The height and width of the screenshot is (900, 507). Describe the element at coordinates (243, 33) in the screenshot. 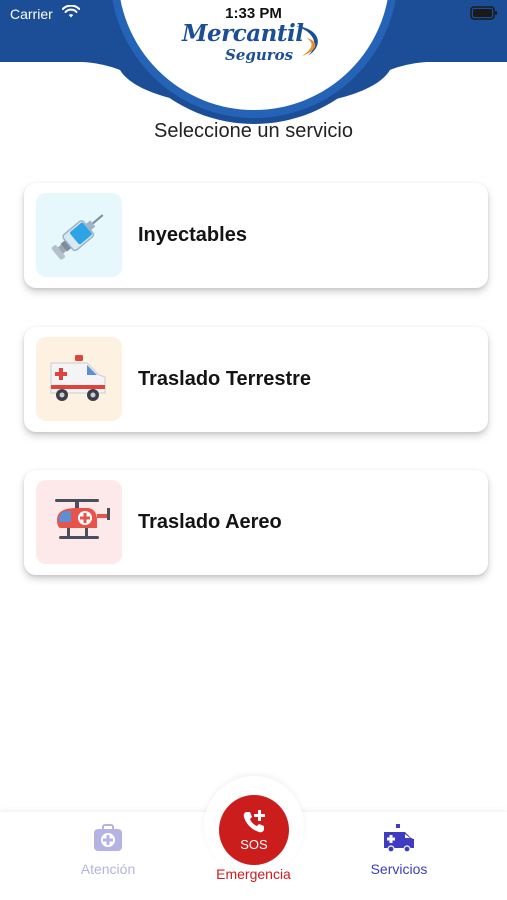

I see `brand-name: Mercantil` at that location.